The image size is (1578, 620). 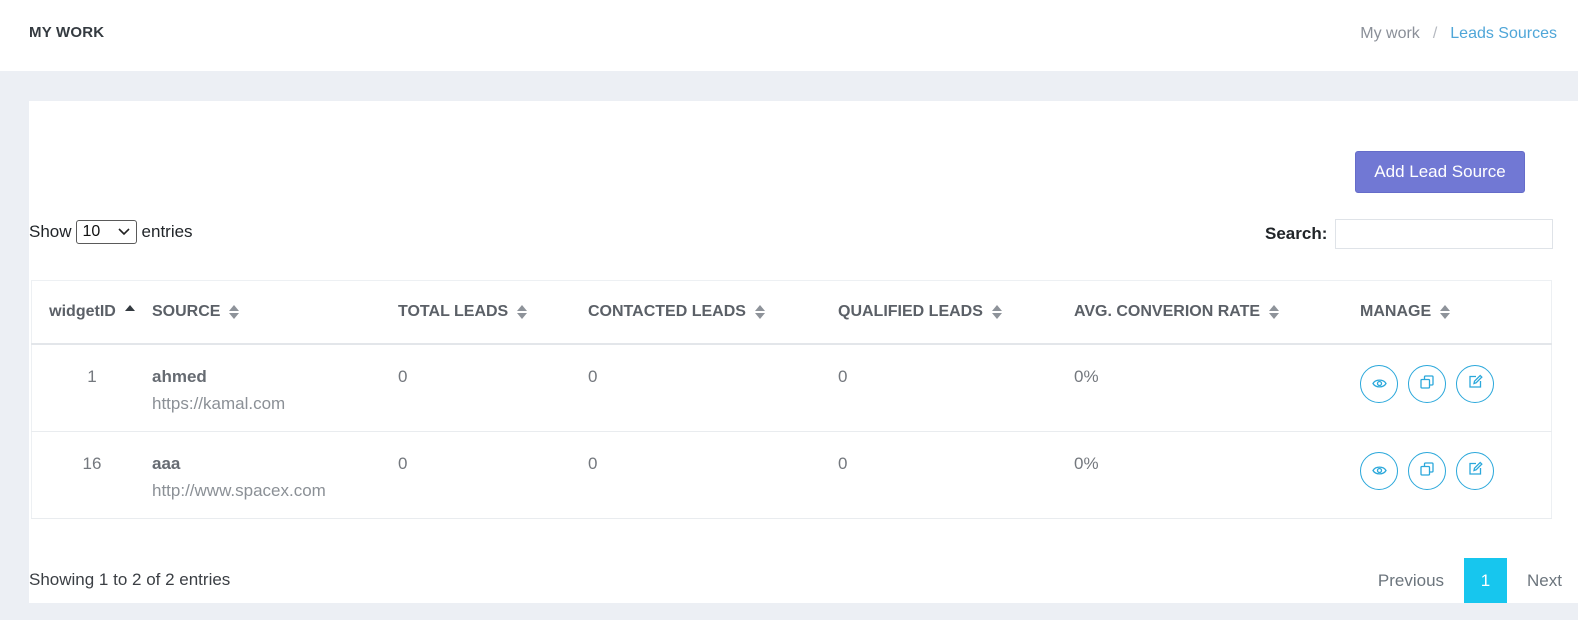 I want to click on column-header-total-leads: TOTAL LEADS, so click(x=493, y=312).